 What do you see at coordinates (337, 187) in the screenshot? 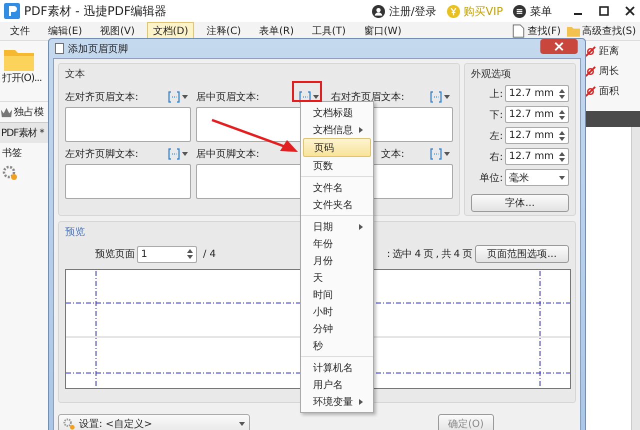
I see `menu-item: 文件名` at bounding box center [337, 187].